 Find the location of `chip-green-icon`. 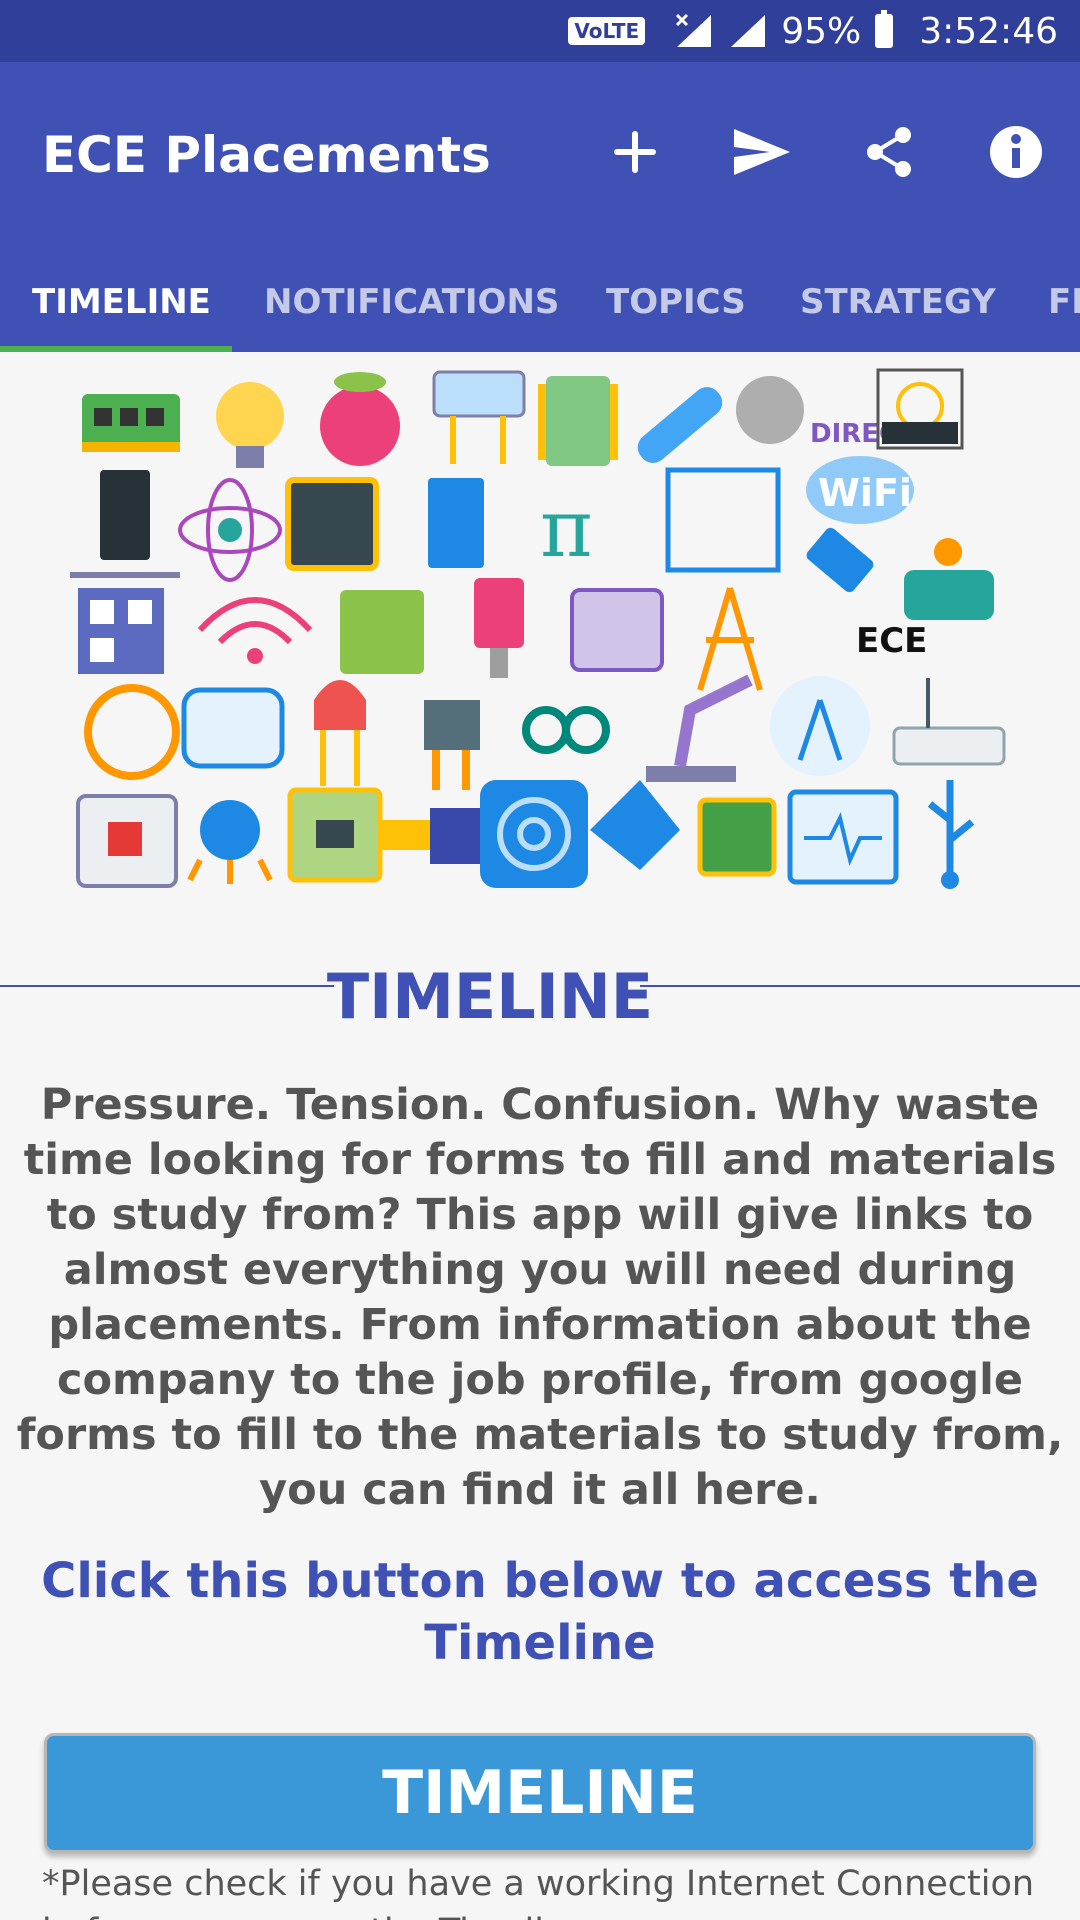

chip-green-icon is located at coordinates (578, 421).